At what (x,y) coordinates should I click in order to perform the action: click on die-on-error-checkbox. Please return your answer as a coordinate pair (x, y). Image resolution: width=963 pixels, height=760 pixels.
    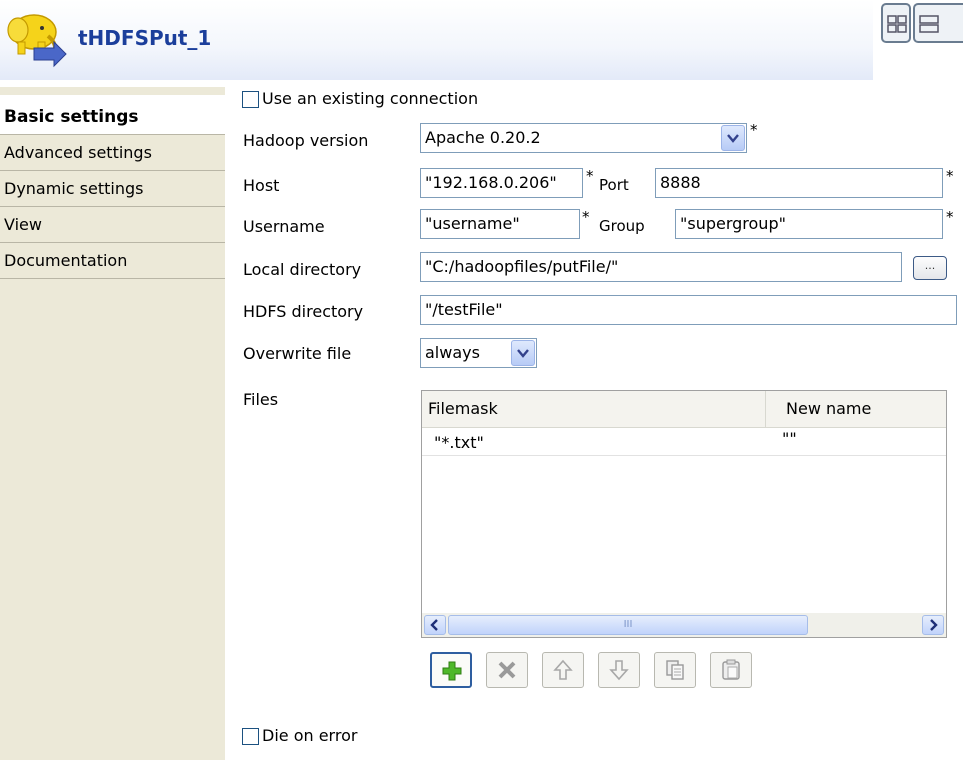
    Looking at the image, I should click on (250, 736).